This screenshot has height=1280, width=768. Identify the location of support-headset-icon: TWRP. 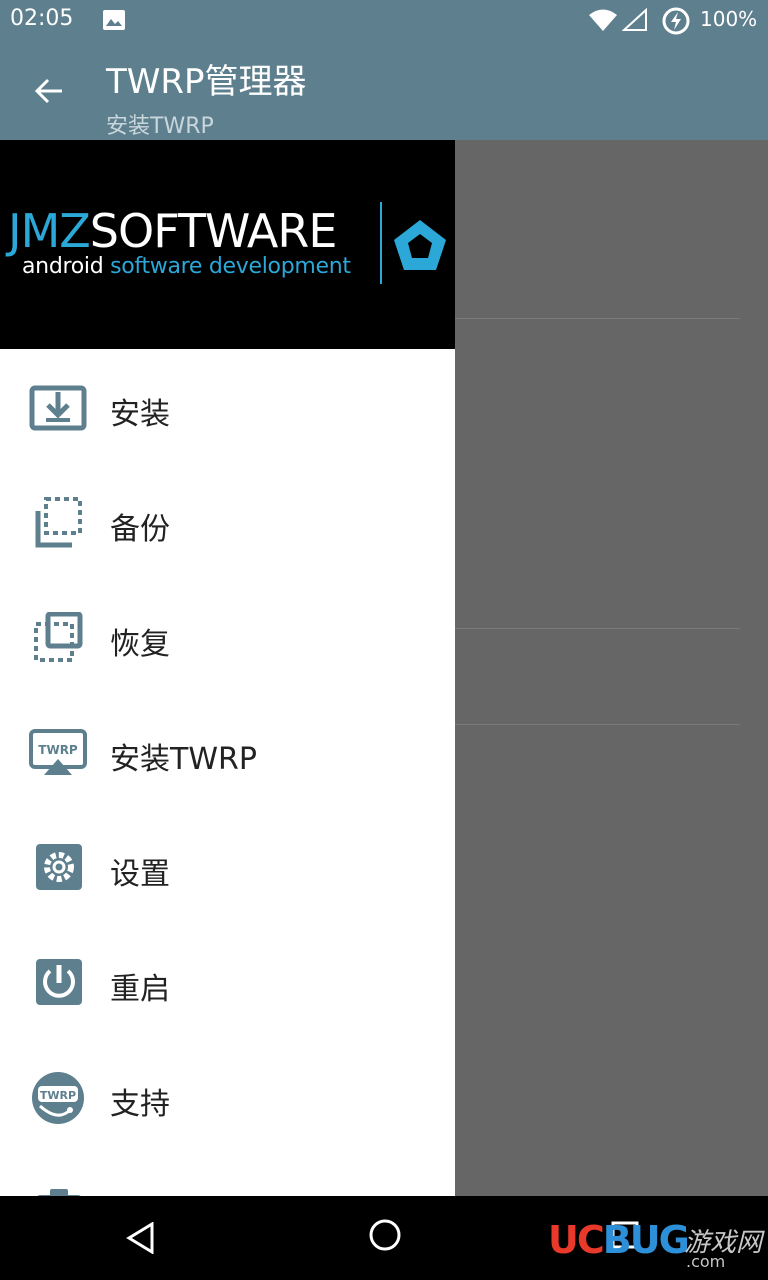
(58, 1098).